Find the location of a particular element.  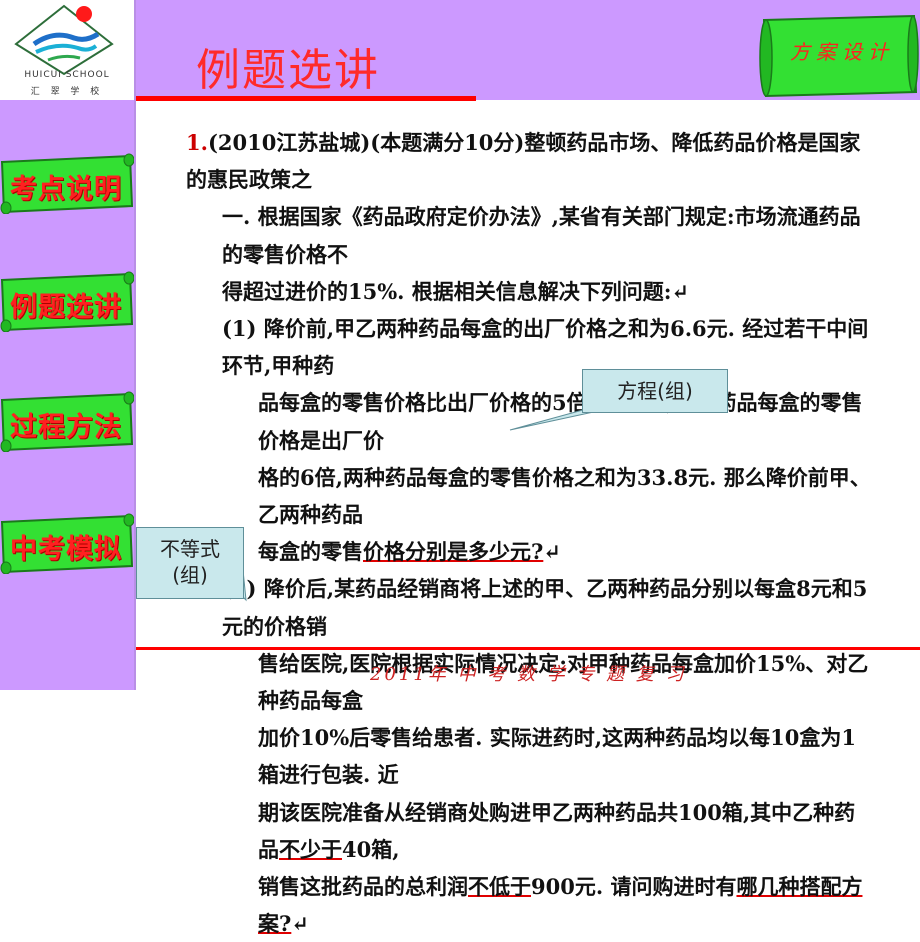

text-span: 40箱, is located at coordinates (371, 849).